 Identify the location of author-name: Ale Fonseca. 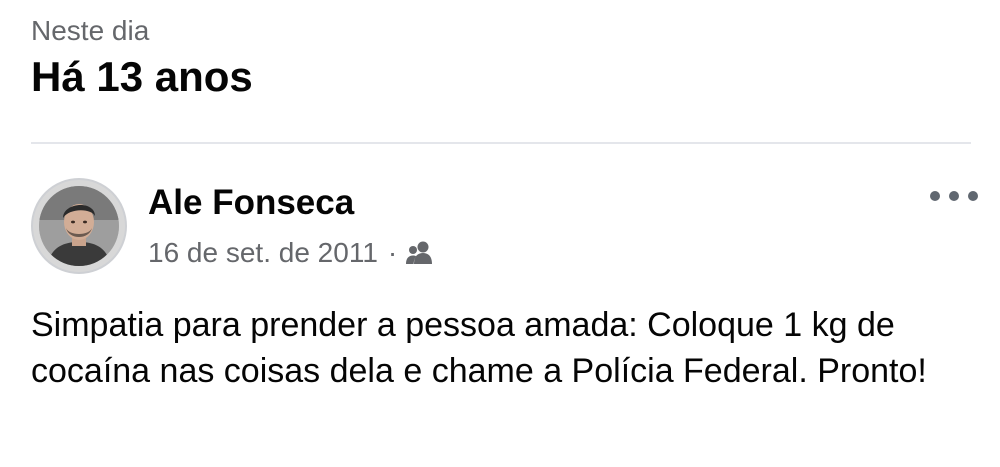
(251, 203).